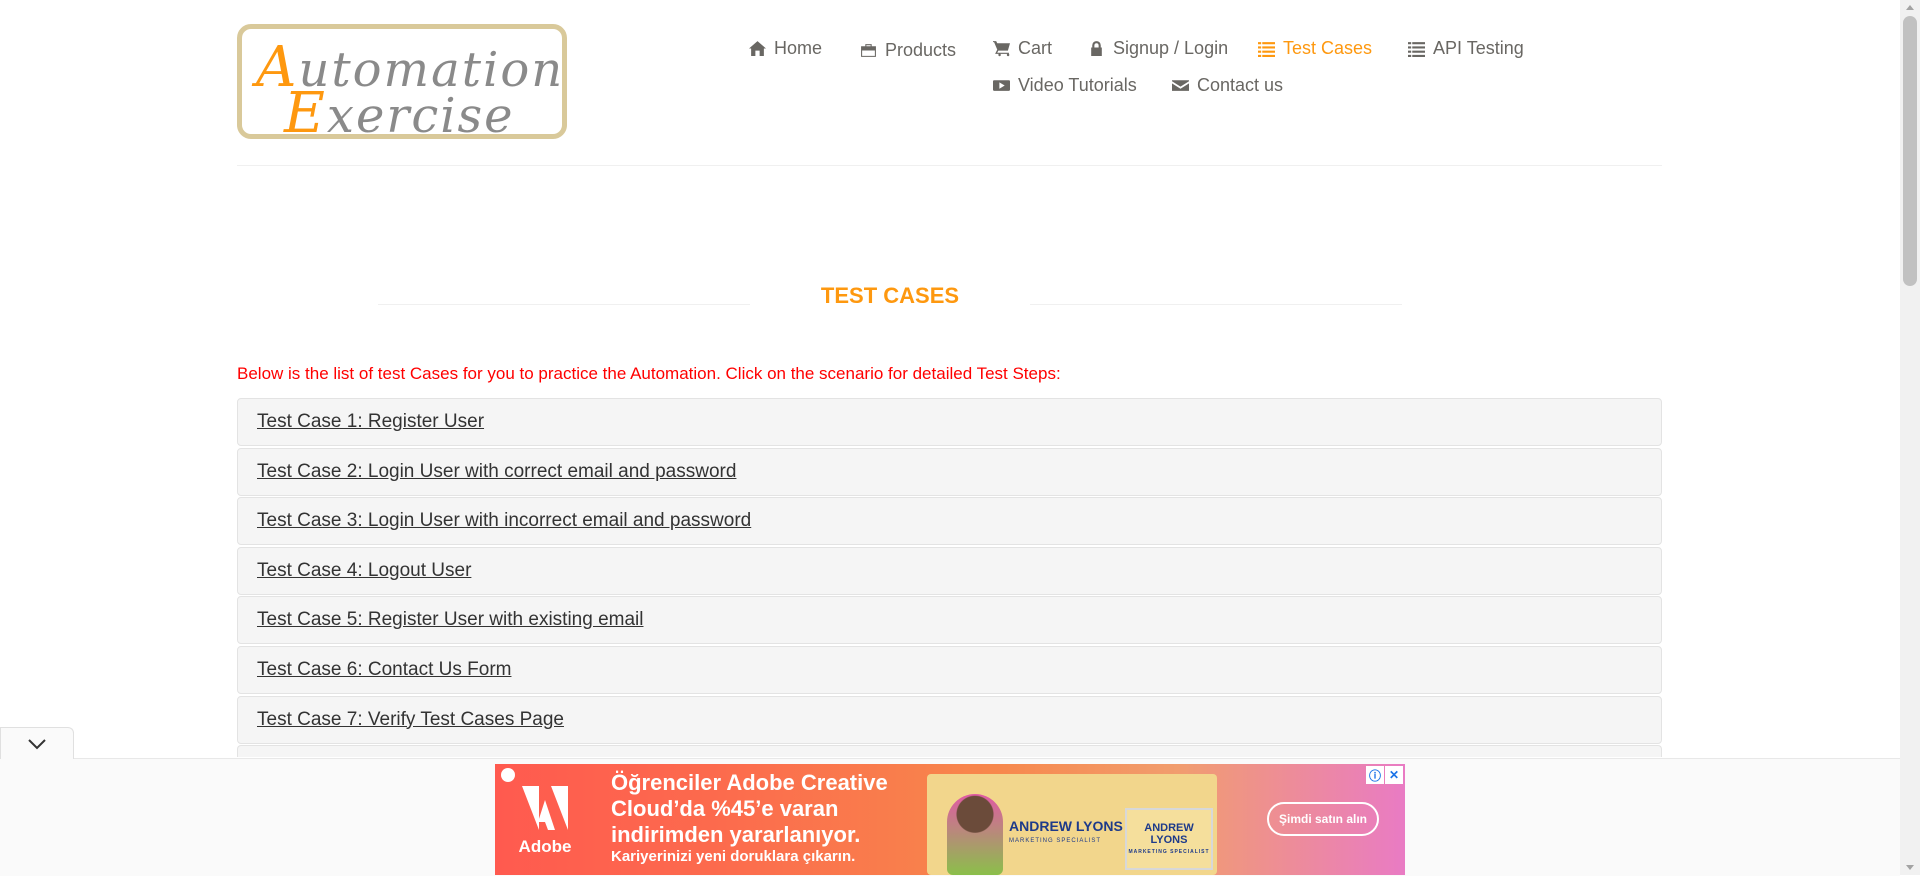 The width and height of the screenshot is (1920, 876). Describe the element at coordinates (1022, 48) in the screenshot. I see `nav-cart: Cart` at that location.